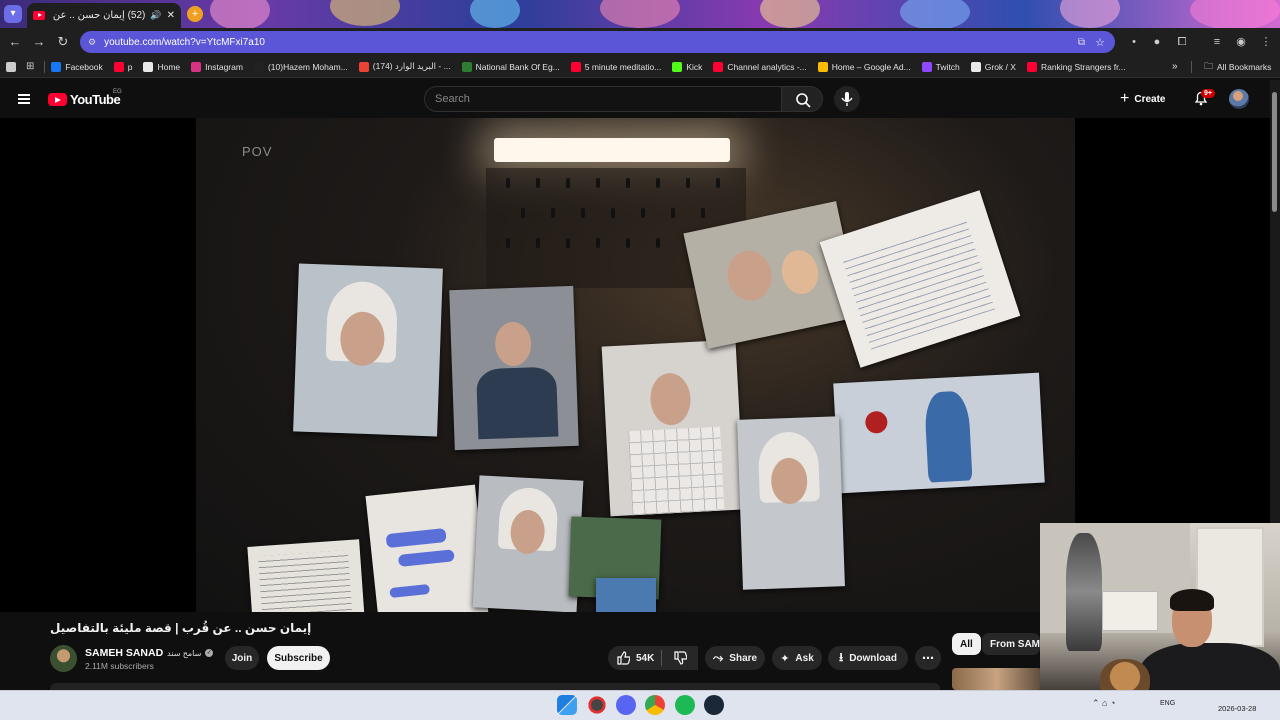 The height and width of the screenshot is (720, 1280). I want to click on note-card, so click(306, 575).